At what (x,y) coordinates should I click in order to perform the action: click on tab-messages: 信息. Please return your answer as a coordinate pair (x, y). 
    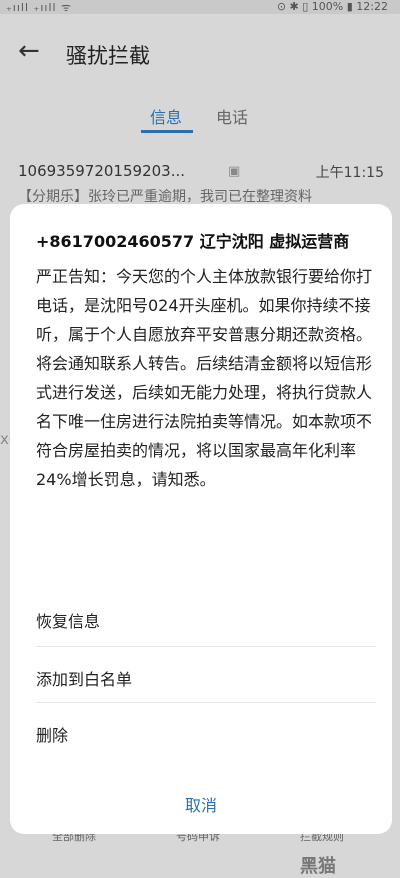
    Looking at the image, I should click on (166, 116).